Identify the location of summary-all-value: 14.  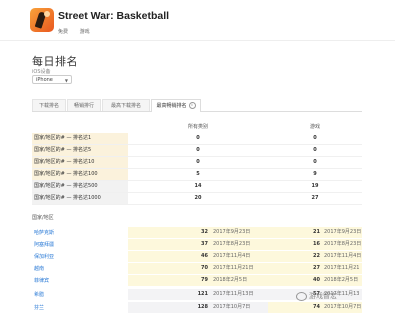
(198, 186).